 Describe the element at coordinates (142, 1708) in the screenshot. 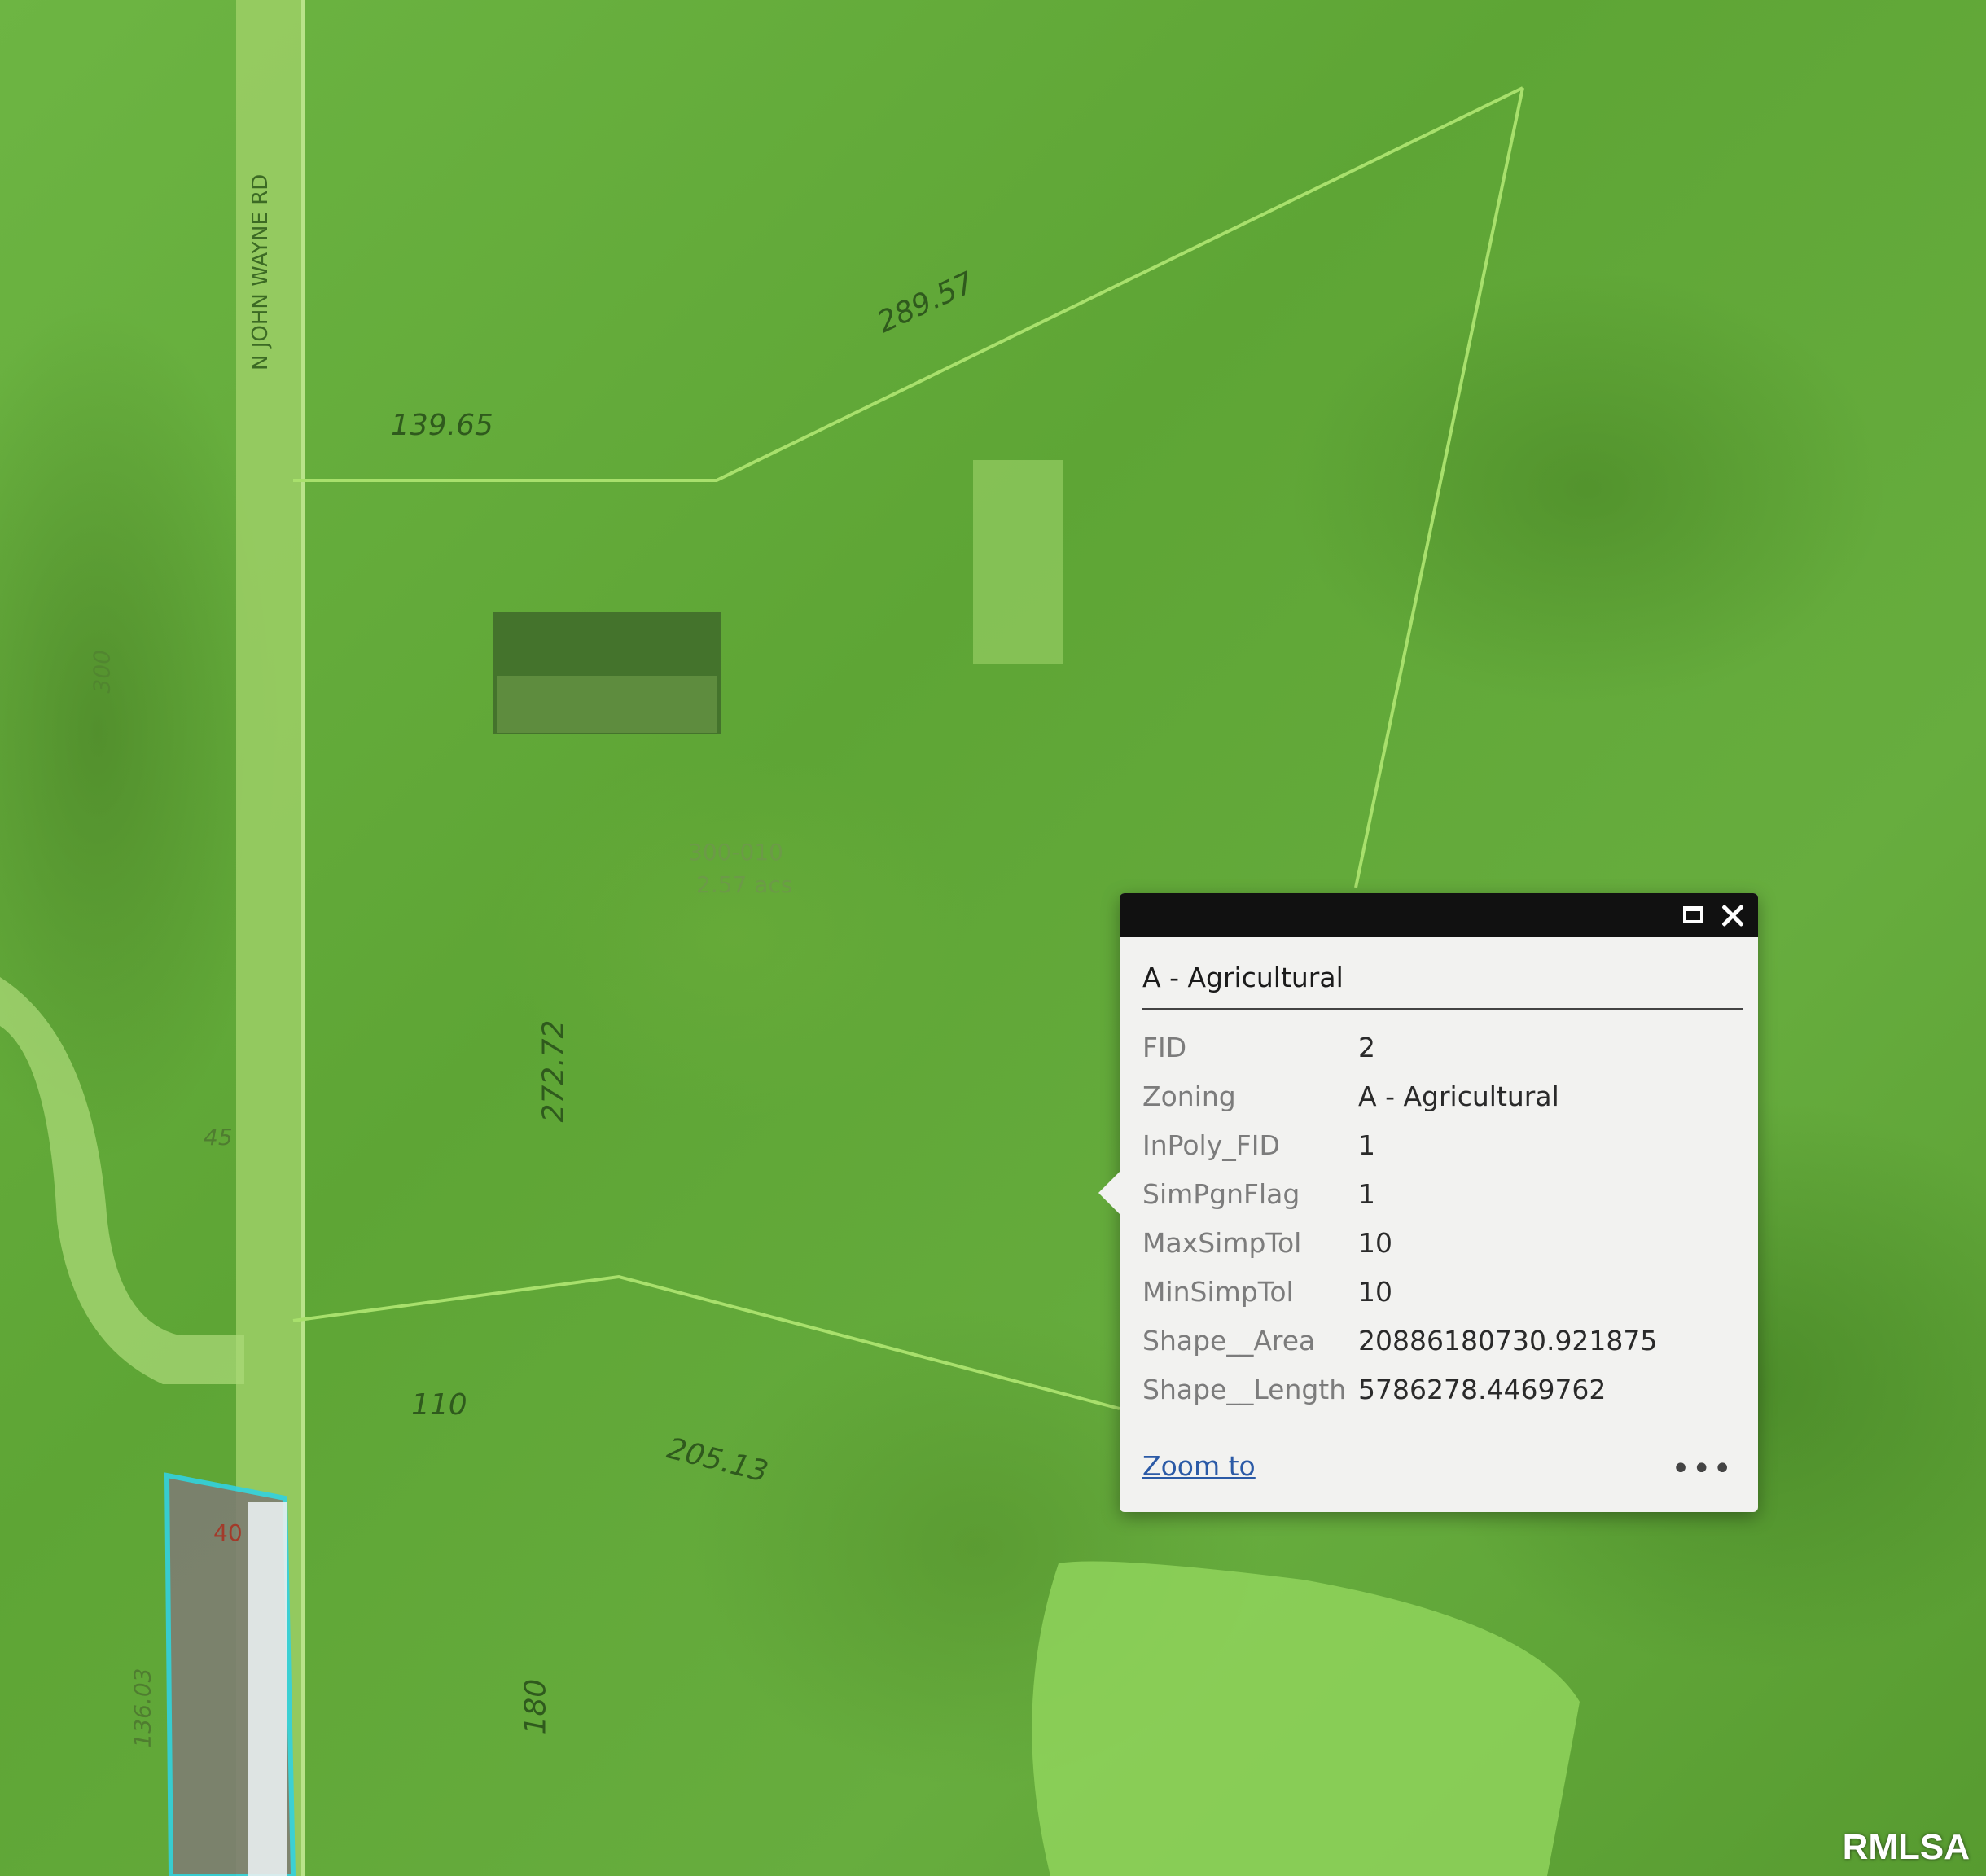

I see `dimension-label-136-03: 136.03` at that location.